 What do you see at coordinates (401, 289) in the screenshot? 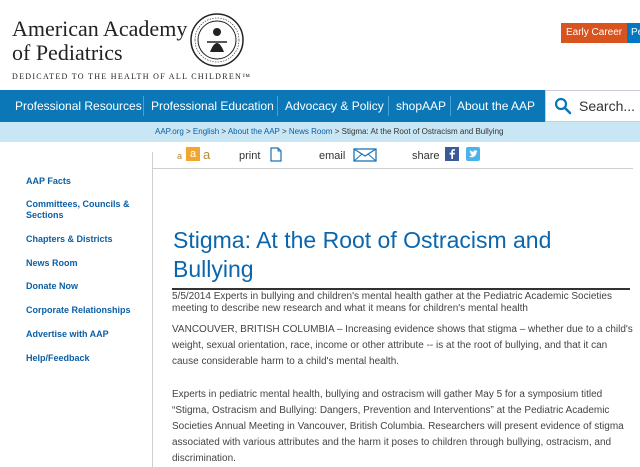
I see `title-divider` at bounding box center [401, 289].